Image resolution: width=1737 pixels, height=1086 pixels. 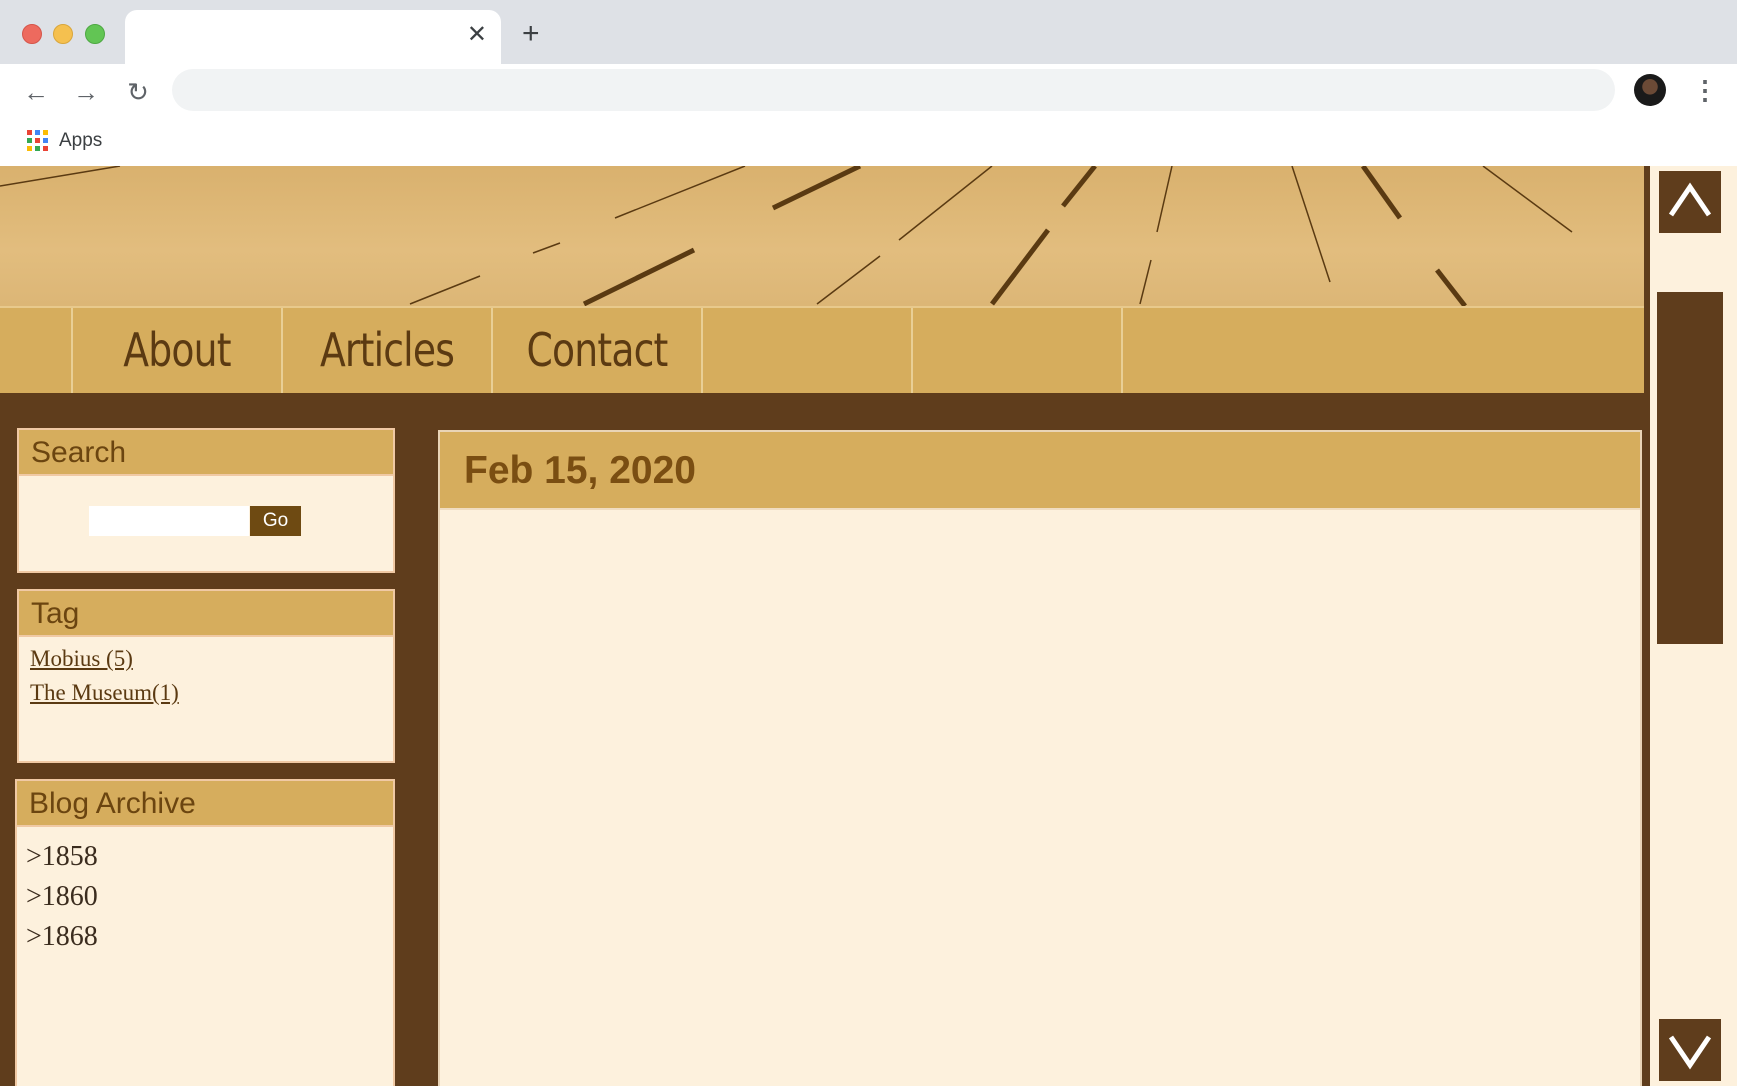 What do you see at coordinates (1690, 202) in the screenshot?
I see `scroll-up-arrow-icon` at bounding box center [1690, 202].